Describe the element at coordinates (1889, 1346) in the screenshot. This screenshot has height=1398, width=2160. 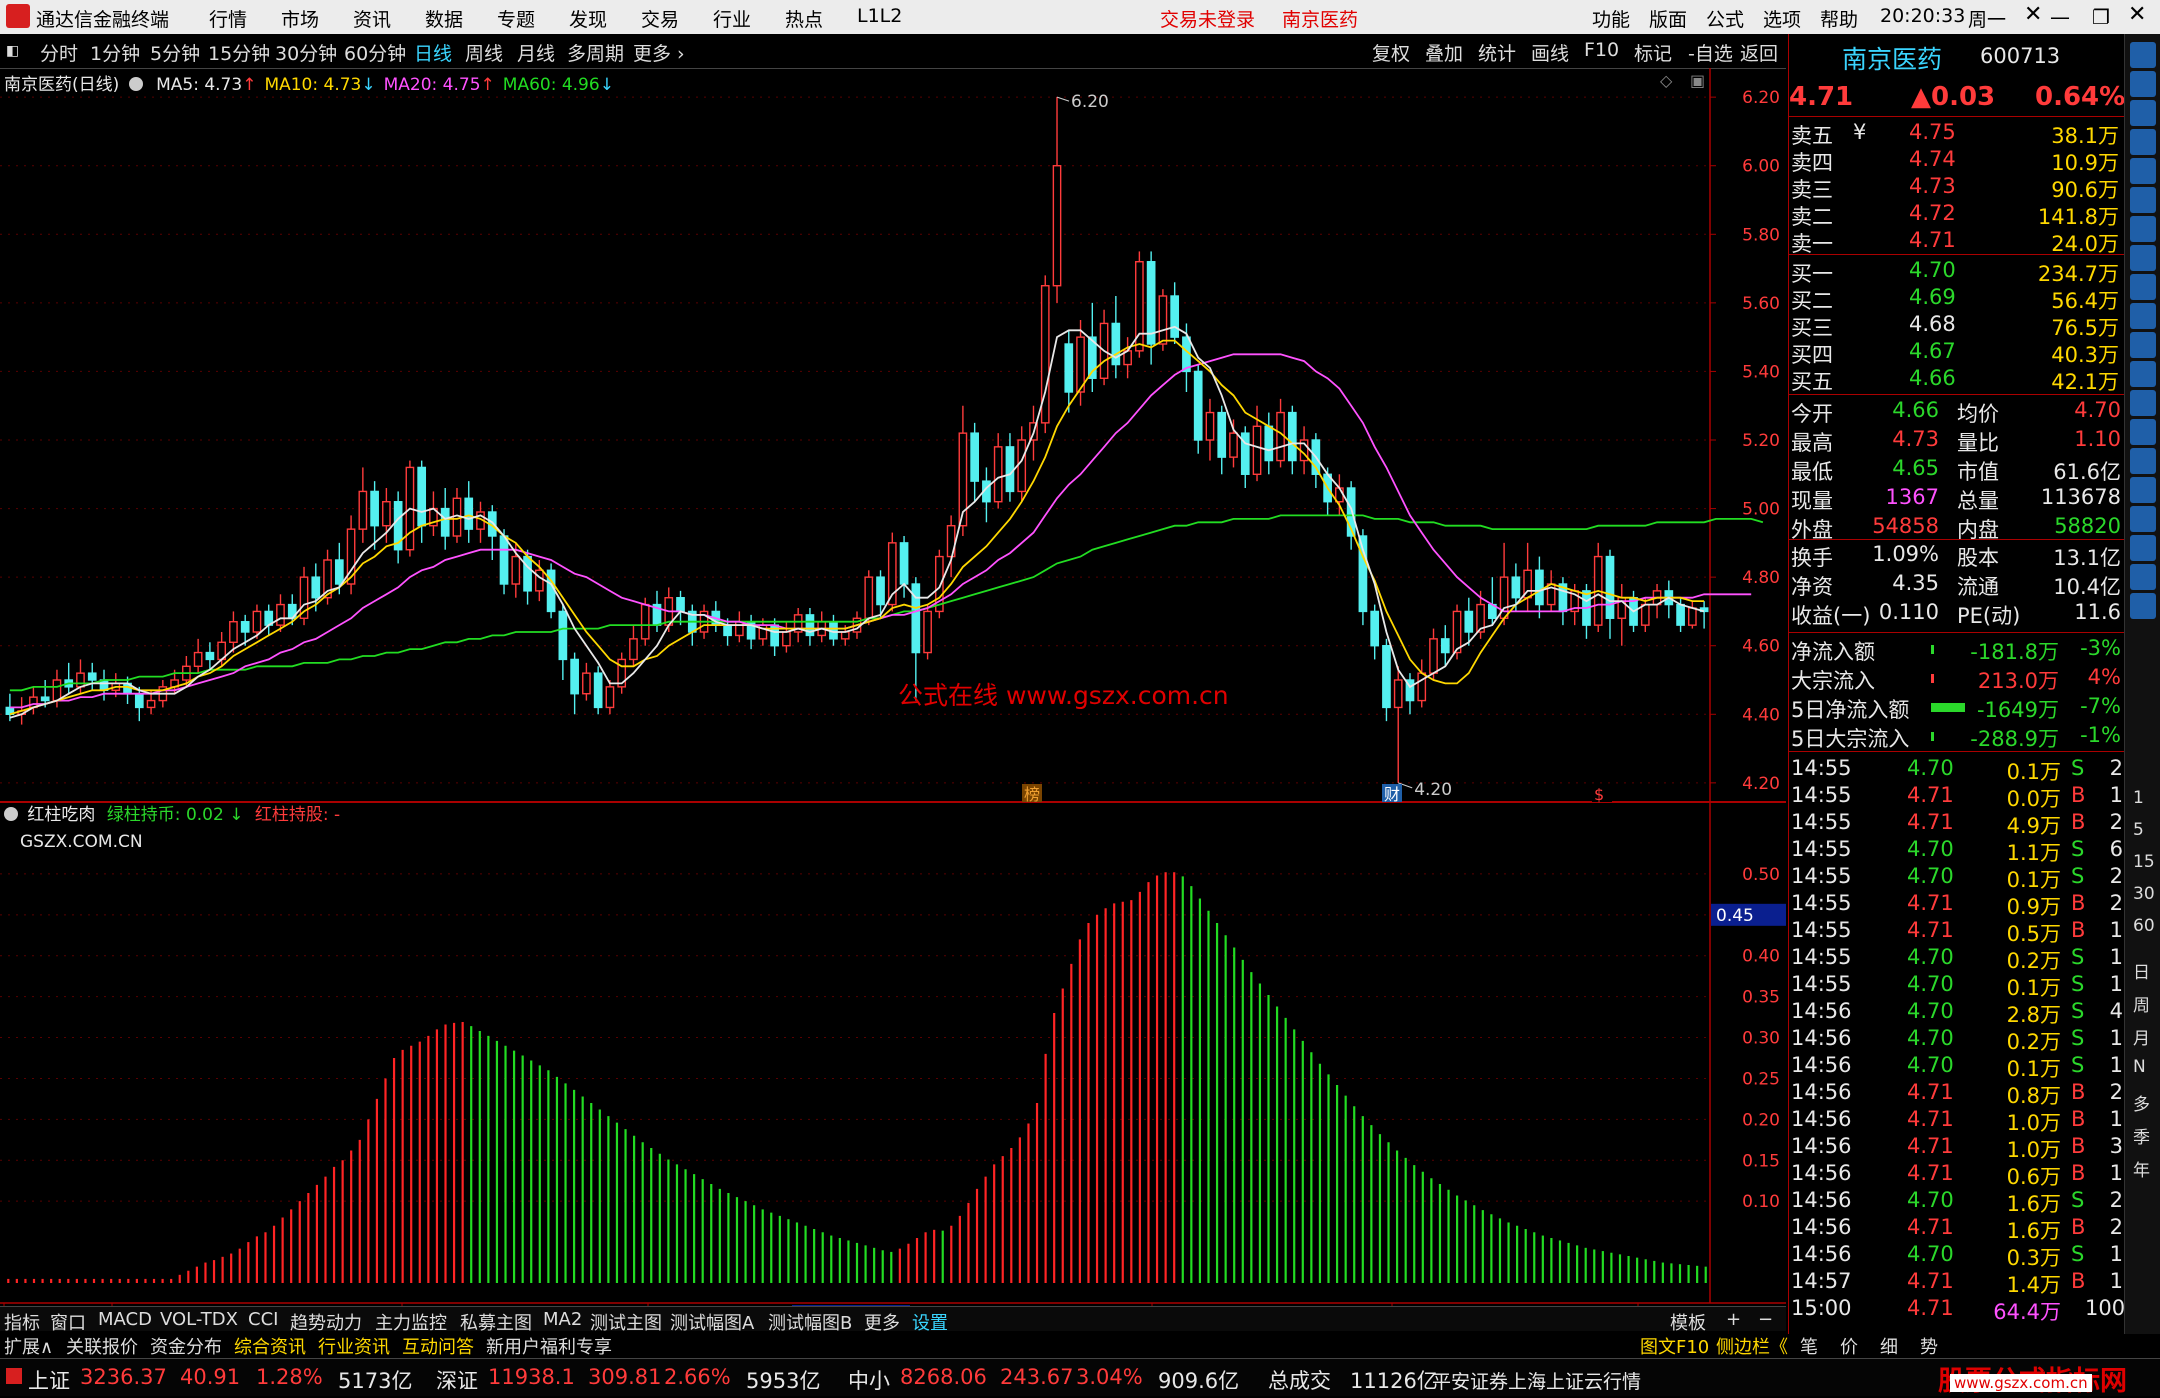
I see `ext-tab-right-4: 细` at that location.